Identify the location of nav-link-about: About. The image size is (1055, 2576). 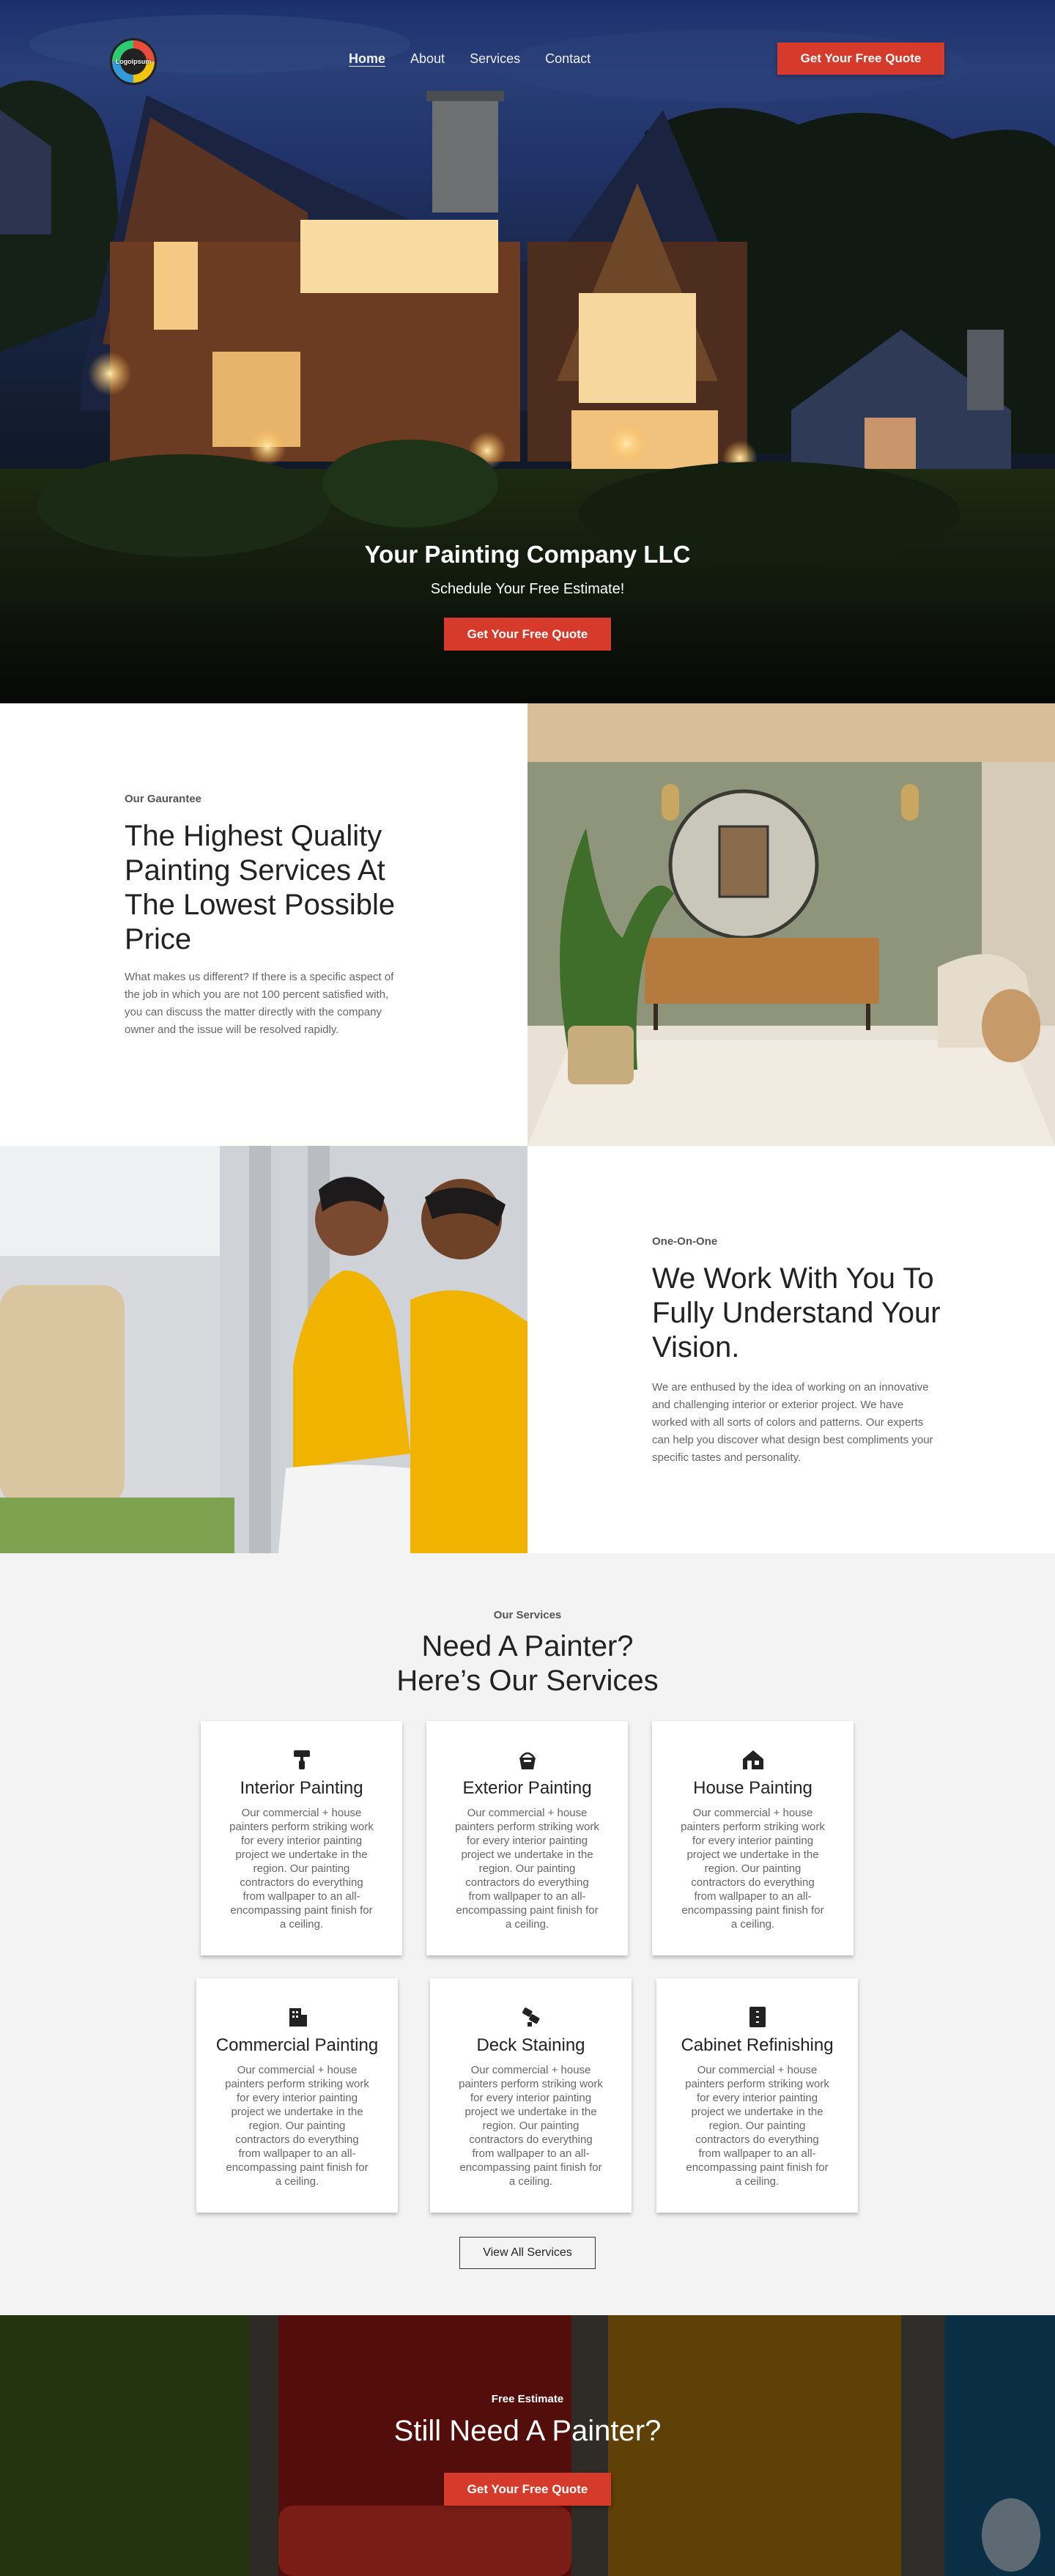
(427, 59).